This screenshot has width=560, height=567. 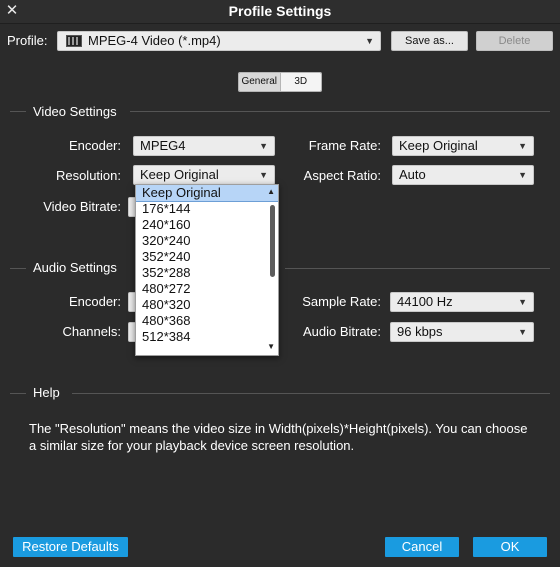 What do you see at coordinates (207, 193) in the screenshot?
I see `dropdown-option: Keep Original` at bounding box center [207, 193].